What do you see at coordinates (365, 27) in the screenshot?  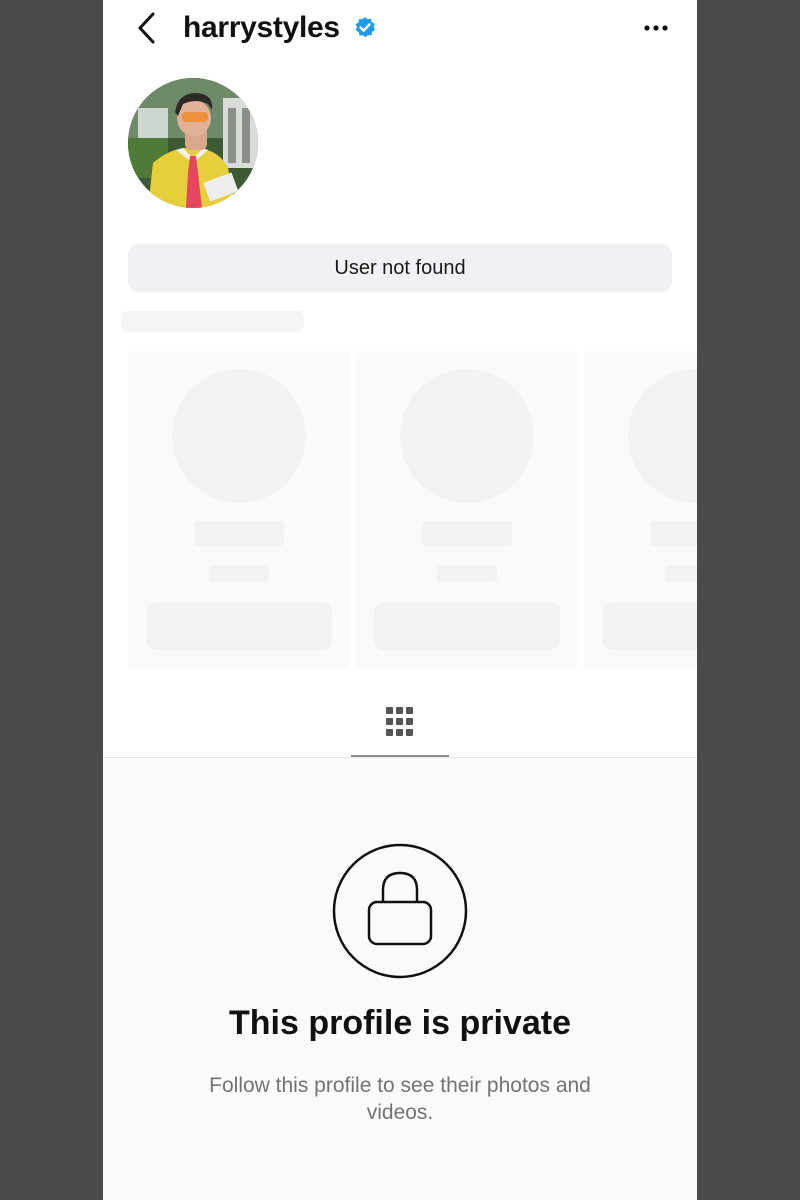 I see `verified-badge-icon` at bounding box center [365, 27].